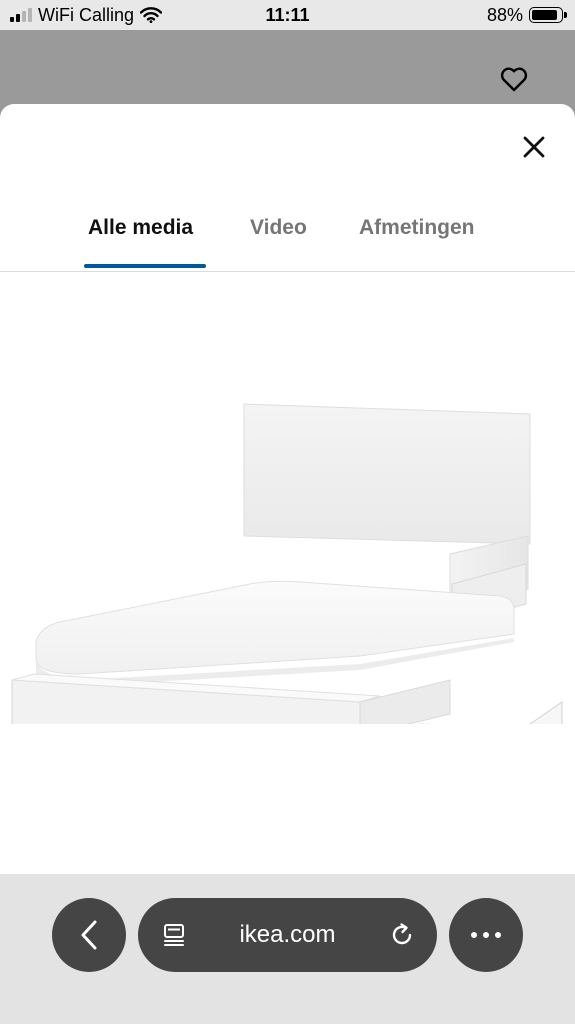 The image size is (575, 1024). What do you see at coordinates (544, 15) in the screenshot?
I see `battery-fill` at bounding box center [544, 15].